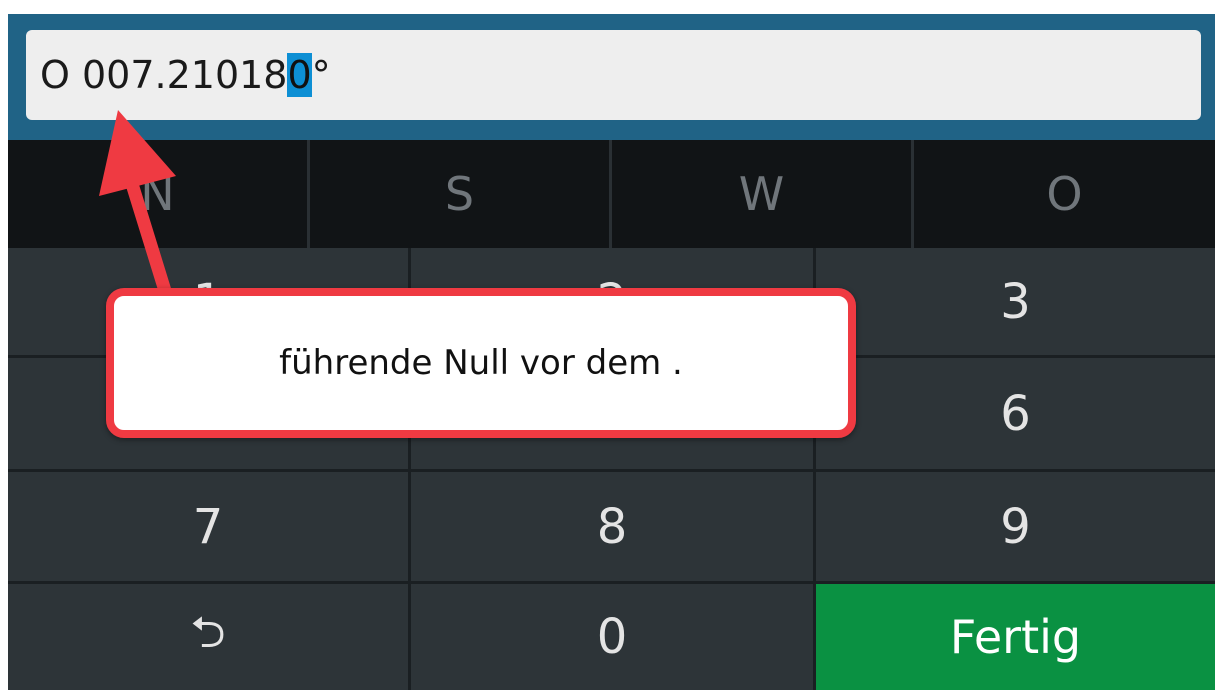 This screenshot has height=690, width=1215. What do you see at coordinates (613, 528) in the screenshot?
I see `key-8: 8` at bounding box center [613, 528].